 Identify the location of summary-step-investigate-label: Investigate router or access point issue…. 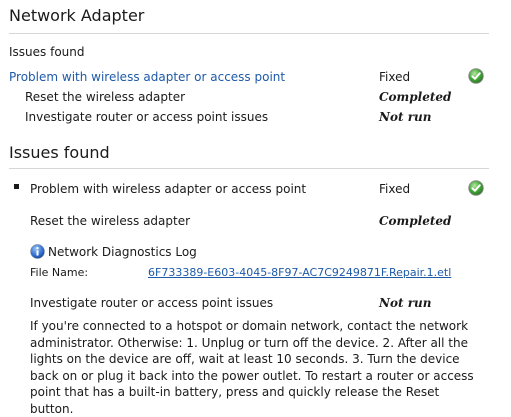
(147, 117).